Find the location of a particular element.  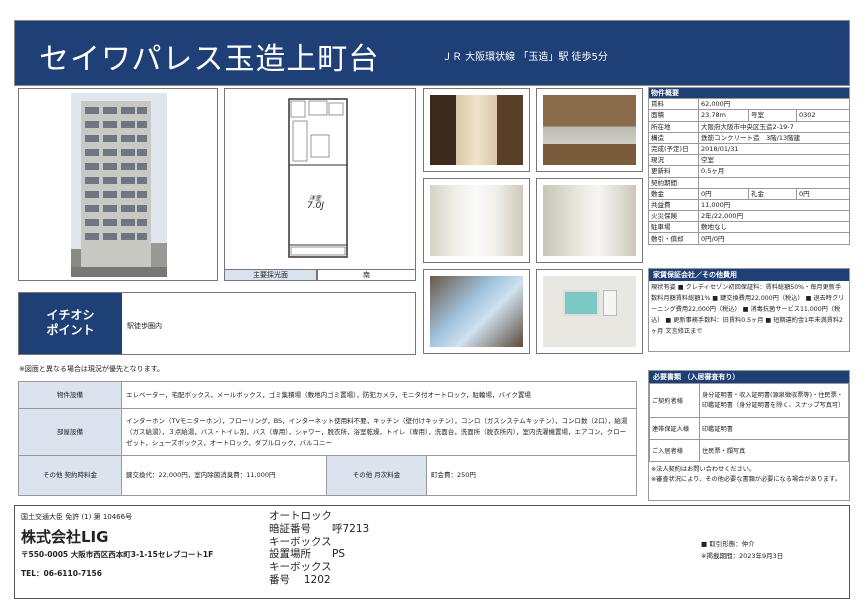

spec-label: 敷引・償却 is located at coordinates (673, 238).